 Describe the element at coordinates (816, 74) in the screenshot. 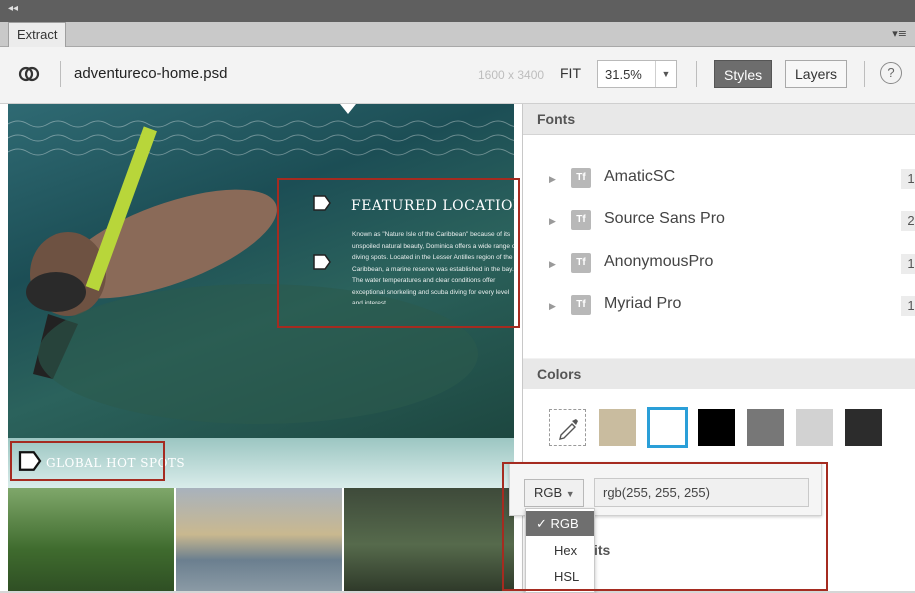

I see `layers-button: Layers` at that location.